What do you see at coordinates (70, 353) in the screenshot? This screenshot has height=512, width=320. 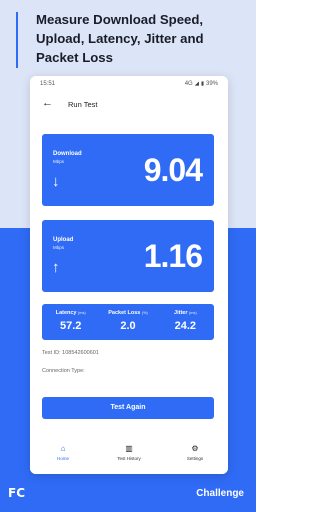 I see `test-id: Test ID: 108542600601` at bounding box center [70, 353].